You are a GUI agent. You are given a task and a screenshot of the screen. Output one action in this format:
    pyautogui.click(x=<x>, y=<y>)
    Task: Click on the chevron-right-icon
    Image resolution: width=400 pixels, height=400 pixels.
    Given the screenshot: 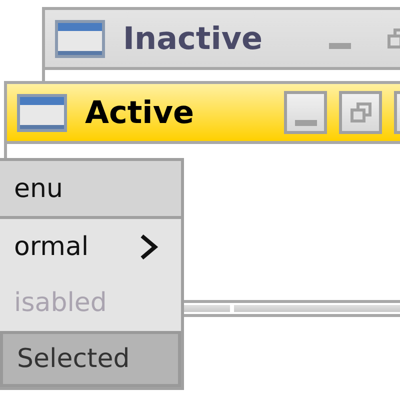 What is the action you would take?
    pyautogui.click(x=149, y=247)
    